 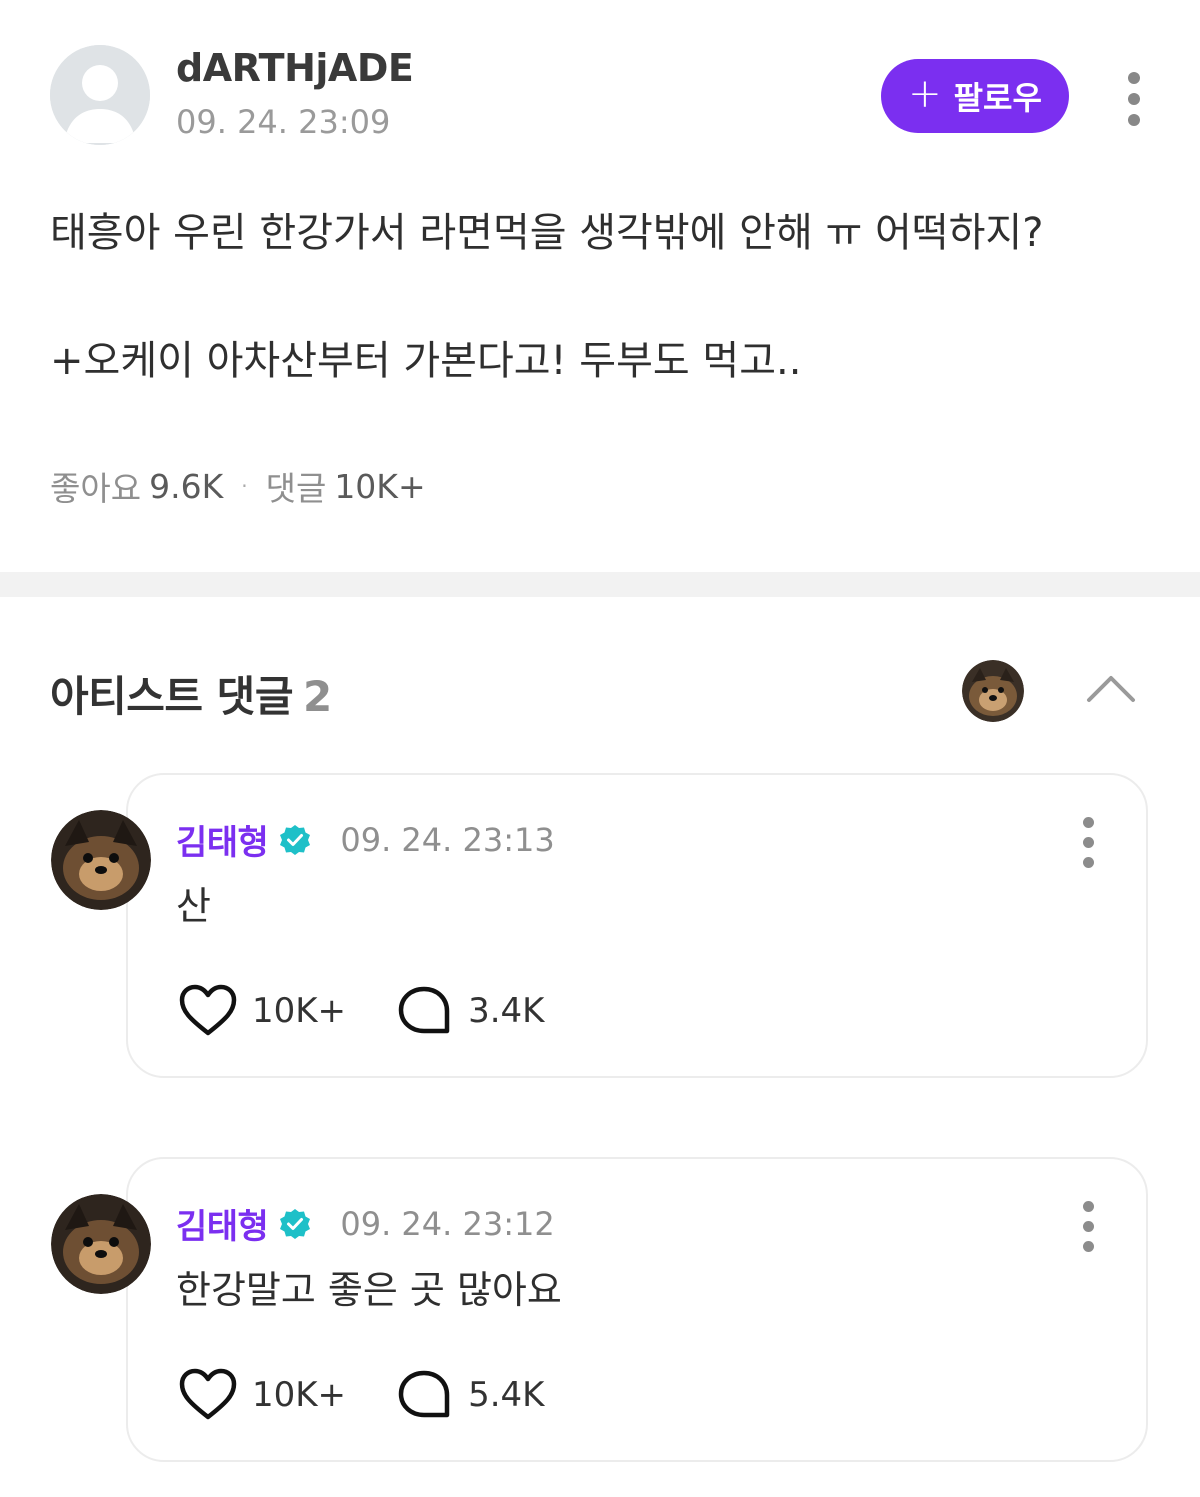 What do you see at coordinates (100, 95) in the screenshot?
I see `default-avatar-icon` at bounding box center [100, 95].